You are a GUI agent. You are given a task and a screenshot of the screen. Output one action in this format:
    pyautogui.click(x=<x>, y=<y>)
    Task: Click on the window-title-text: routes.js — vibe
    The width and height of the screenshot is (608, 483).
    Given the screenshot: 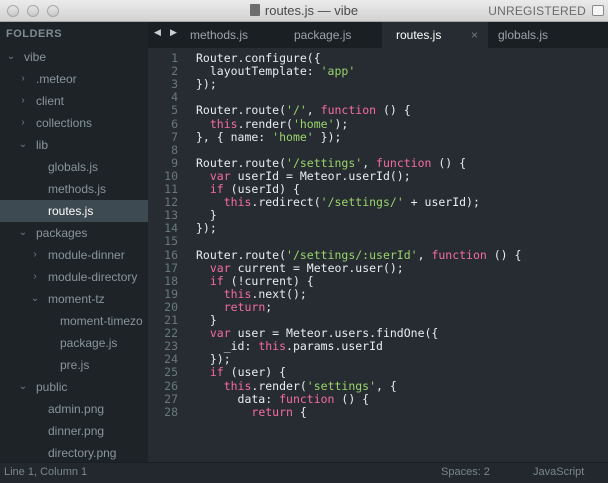 What is the action you would take?
    pyautogui.click(x=311, y=10)
    